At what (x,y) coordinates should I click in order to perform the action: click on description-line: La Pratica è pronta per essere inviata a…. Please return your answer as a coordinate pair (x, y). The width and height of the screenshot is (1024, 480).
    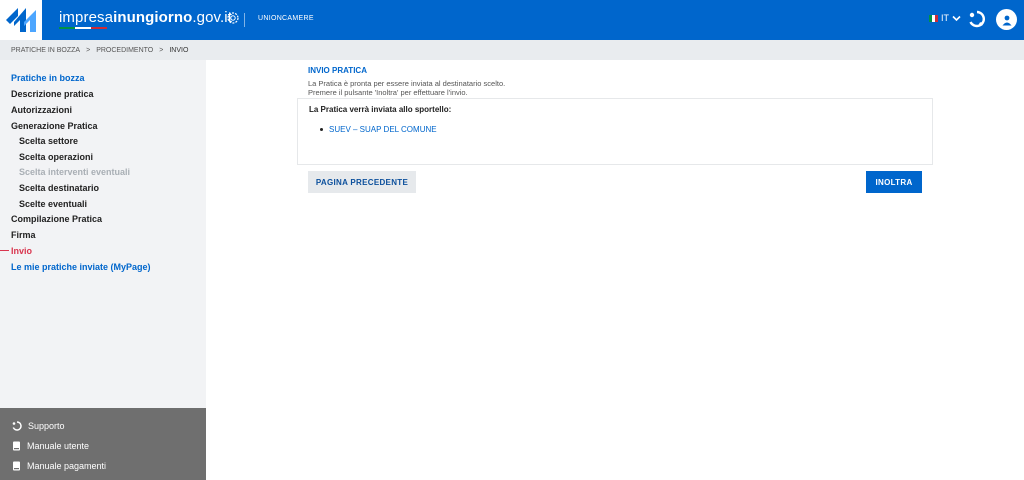
    Looking at the image, I should click on (407, 83).